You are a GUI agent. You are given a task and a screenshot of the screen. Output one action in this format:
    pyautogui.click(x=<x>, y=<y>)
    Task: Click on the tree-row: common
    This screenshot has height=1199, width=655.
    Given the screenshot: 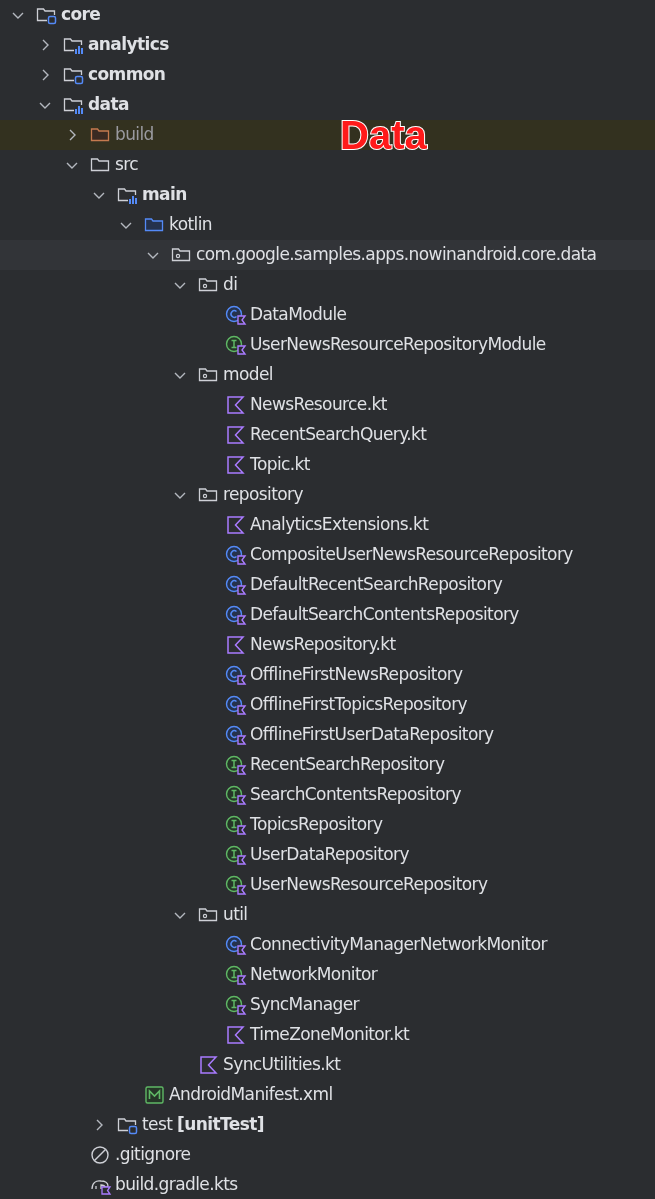 What is the action you would take?
    pyautogui.click(x=83, y=75)
    